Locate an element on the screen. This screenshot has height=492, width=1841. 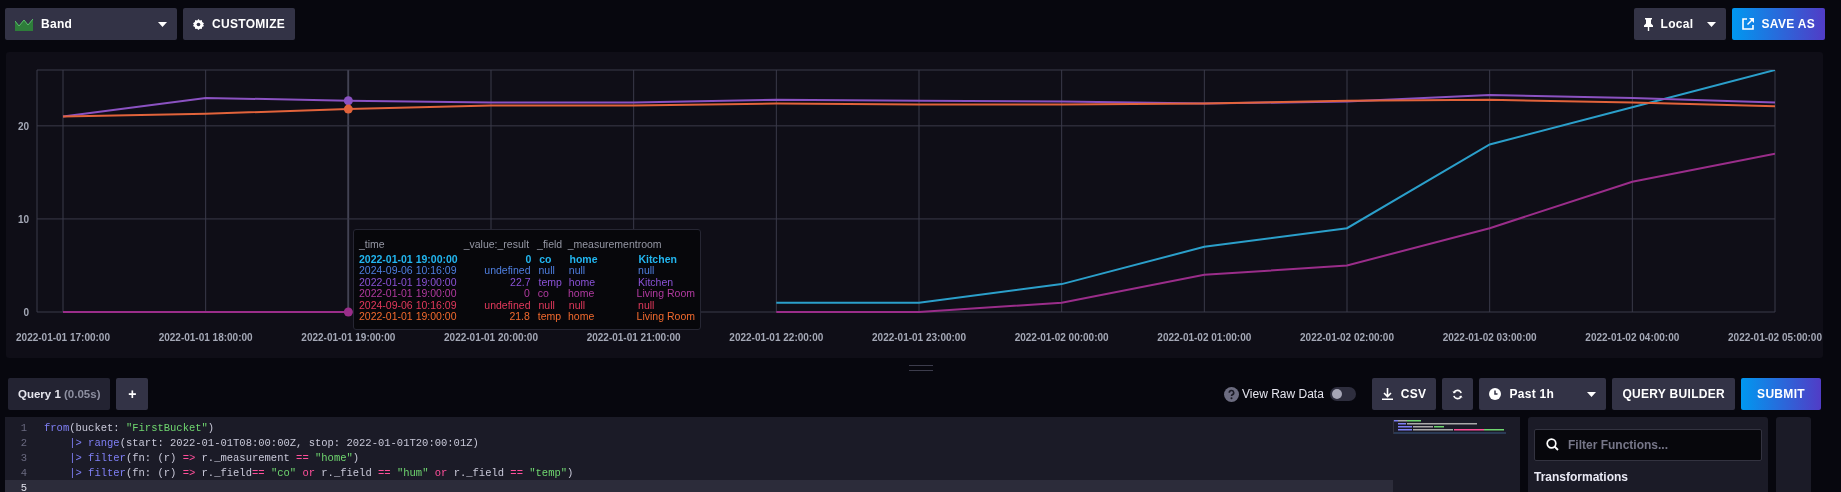
clock-icon is located at coordinates (1495, 394).